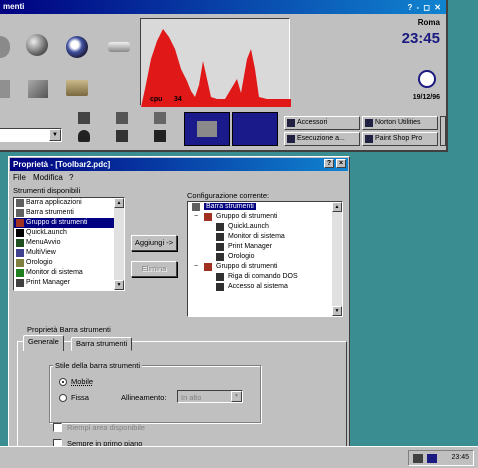  What do you see at coordinates (63, 398) in the screenshot?
I see `radio-fissa` at bounding box center [63, 398].